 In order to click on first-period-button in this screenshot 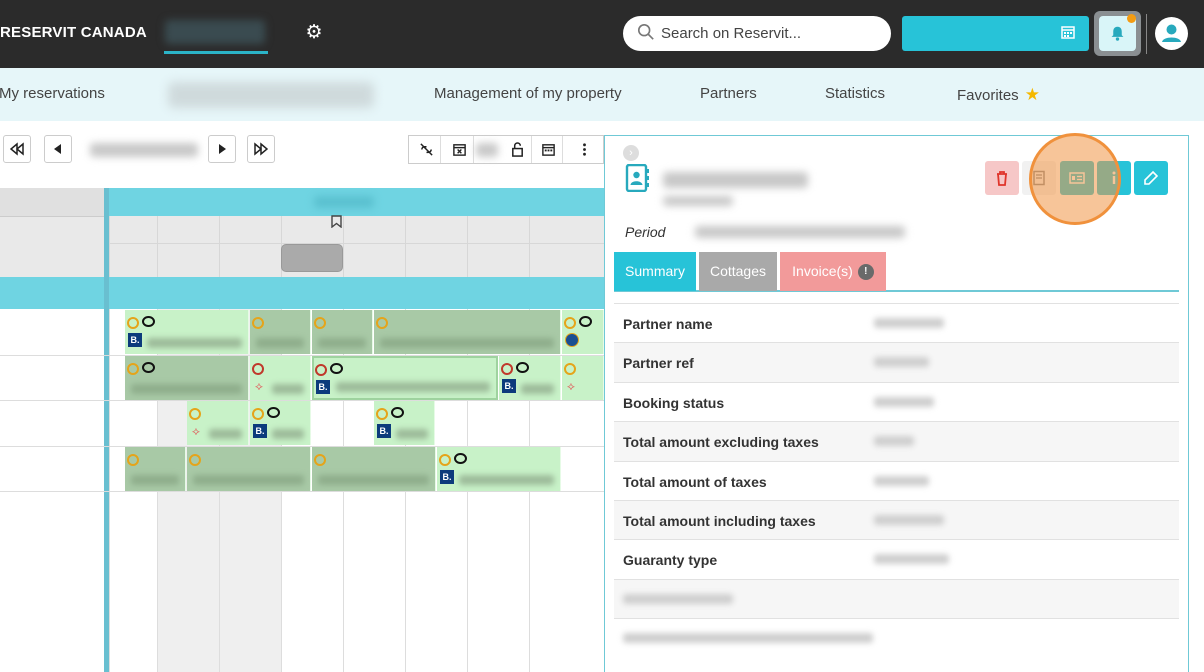, I will do `click(17, 149)`.